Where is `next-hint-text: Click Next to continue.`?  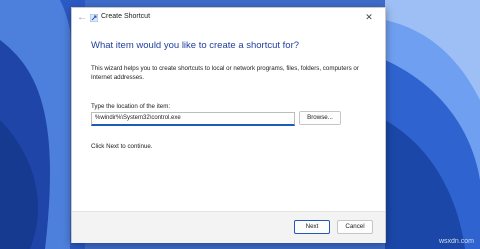
next-hint-text: Click Next to continue. is located at coordinates (122, 146).